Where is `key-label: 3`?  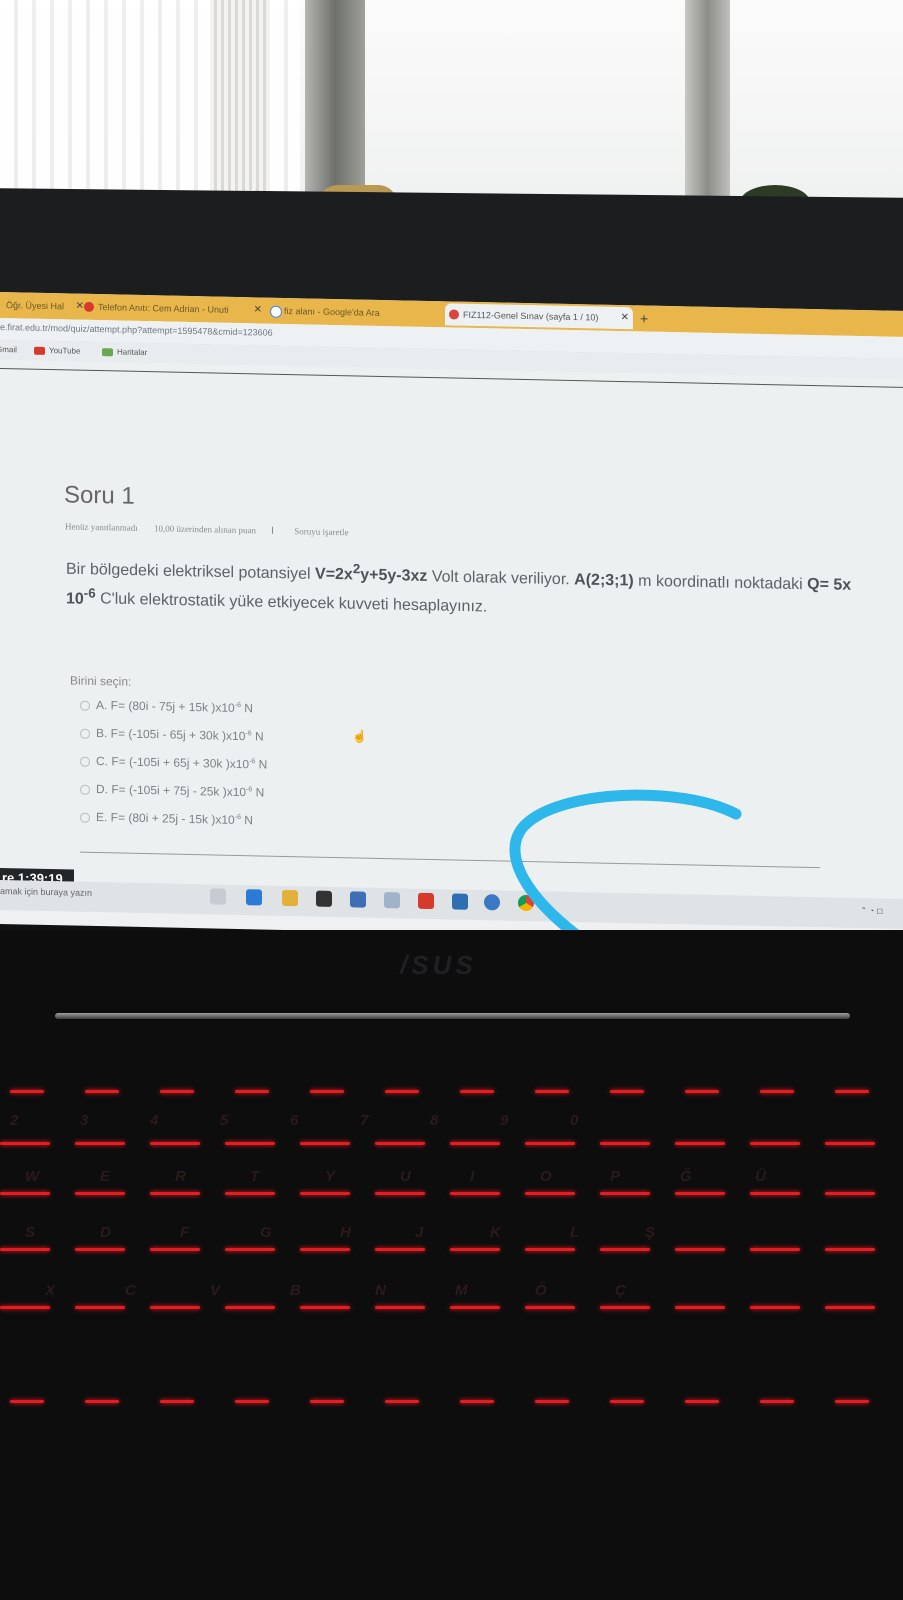 key-label: 3 is located at coordinates (84, 1120).